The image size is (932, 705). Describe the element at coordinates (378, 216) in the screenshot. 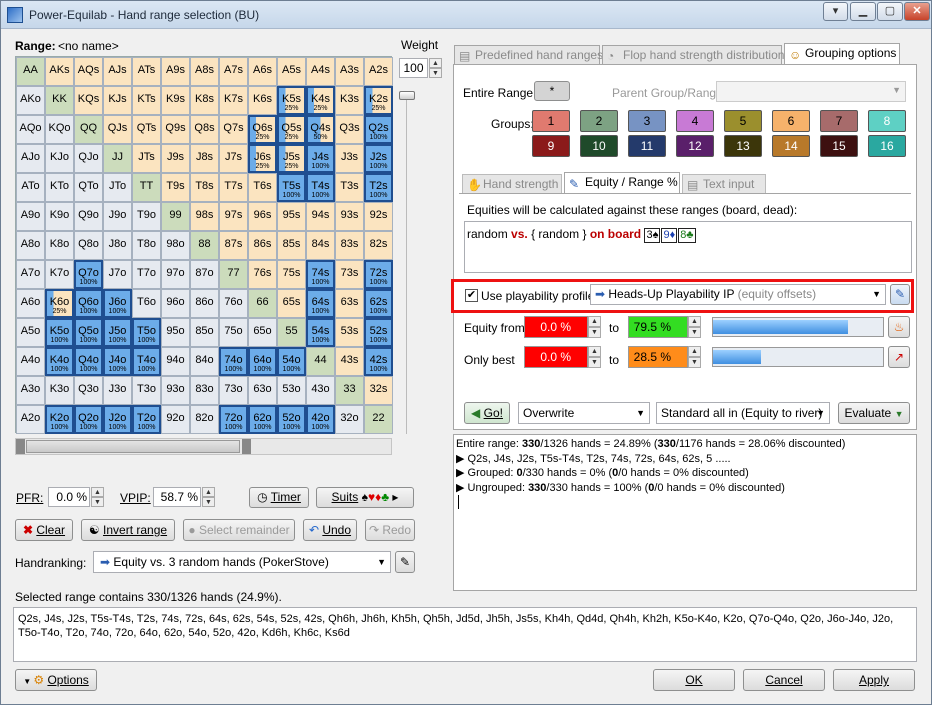

I see `hand-cell: 92s` at that location.